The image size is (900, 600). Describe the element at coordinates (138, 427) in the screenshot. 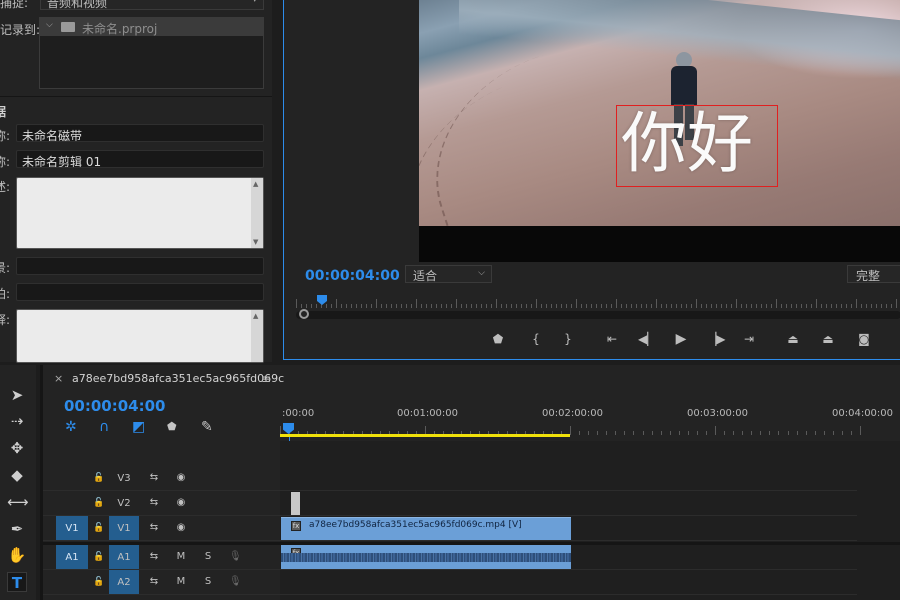

I see `linked-selection-icon: ◩` at that location.